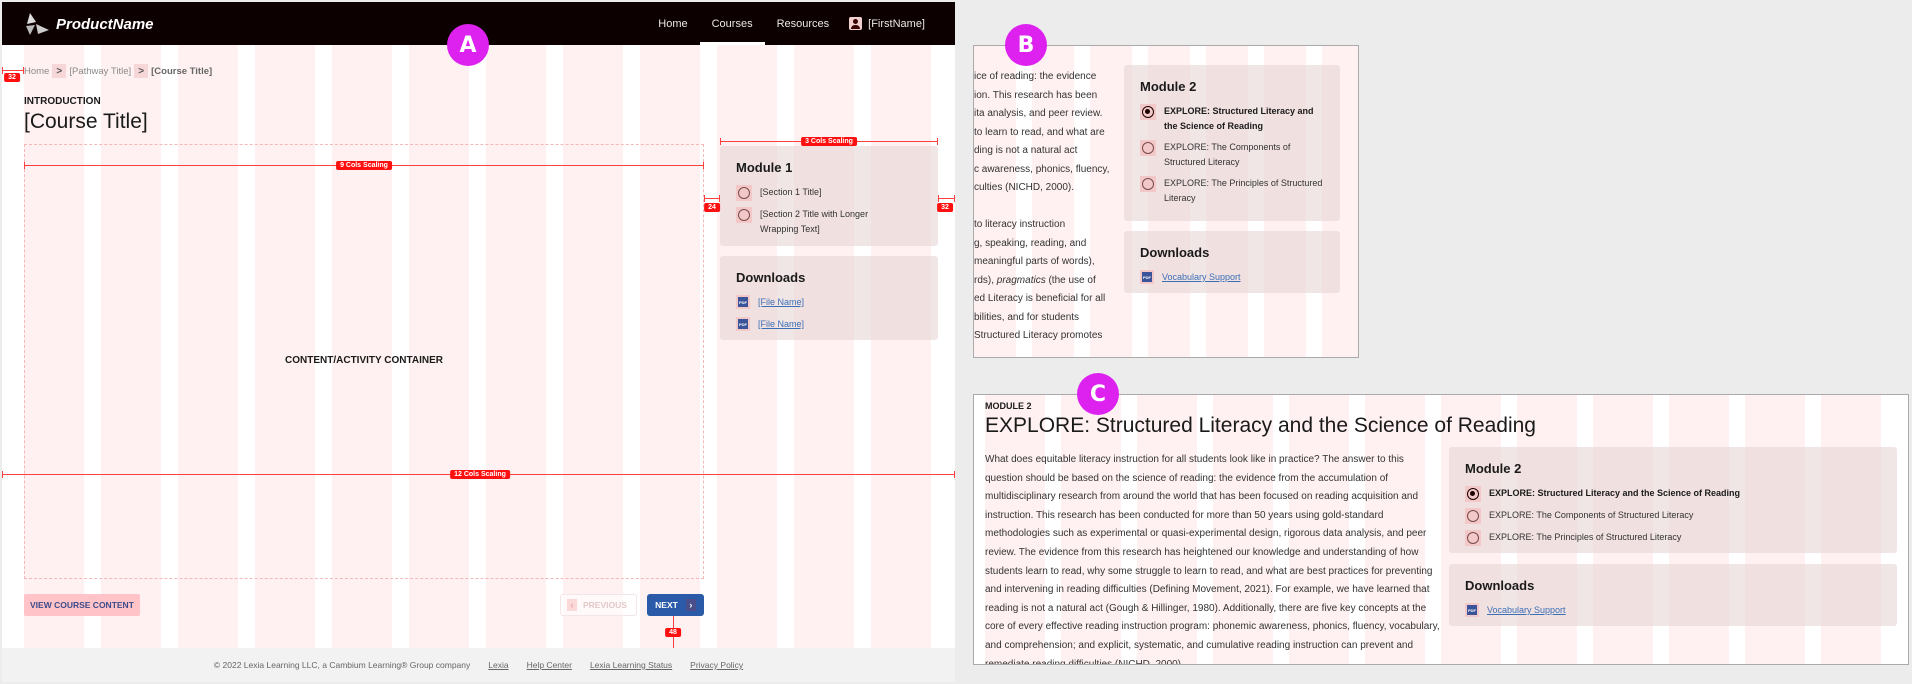 The height and width of the screenshot is (684, 1912). What do you see at coordinates (36, 71) in the screenshot?
I see `breadcrumb-home: Home` at bounding box center [36, 71].